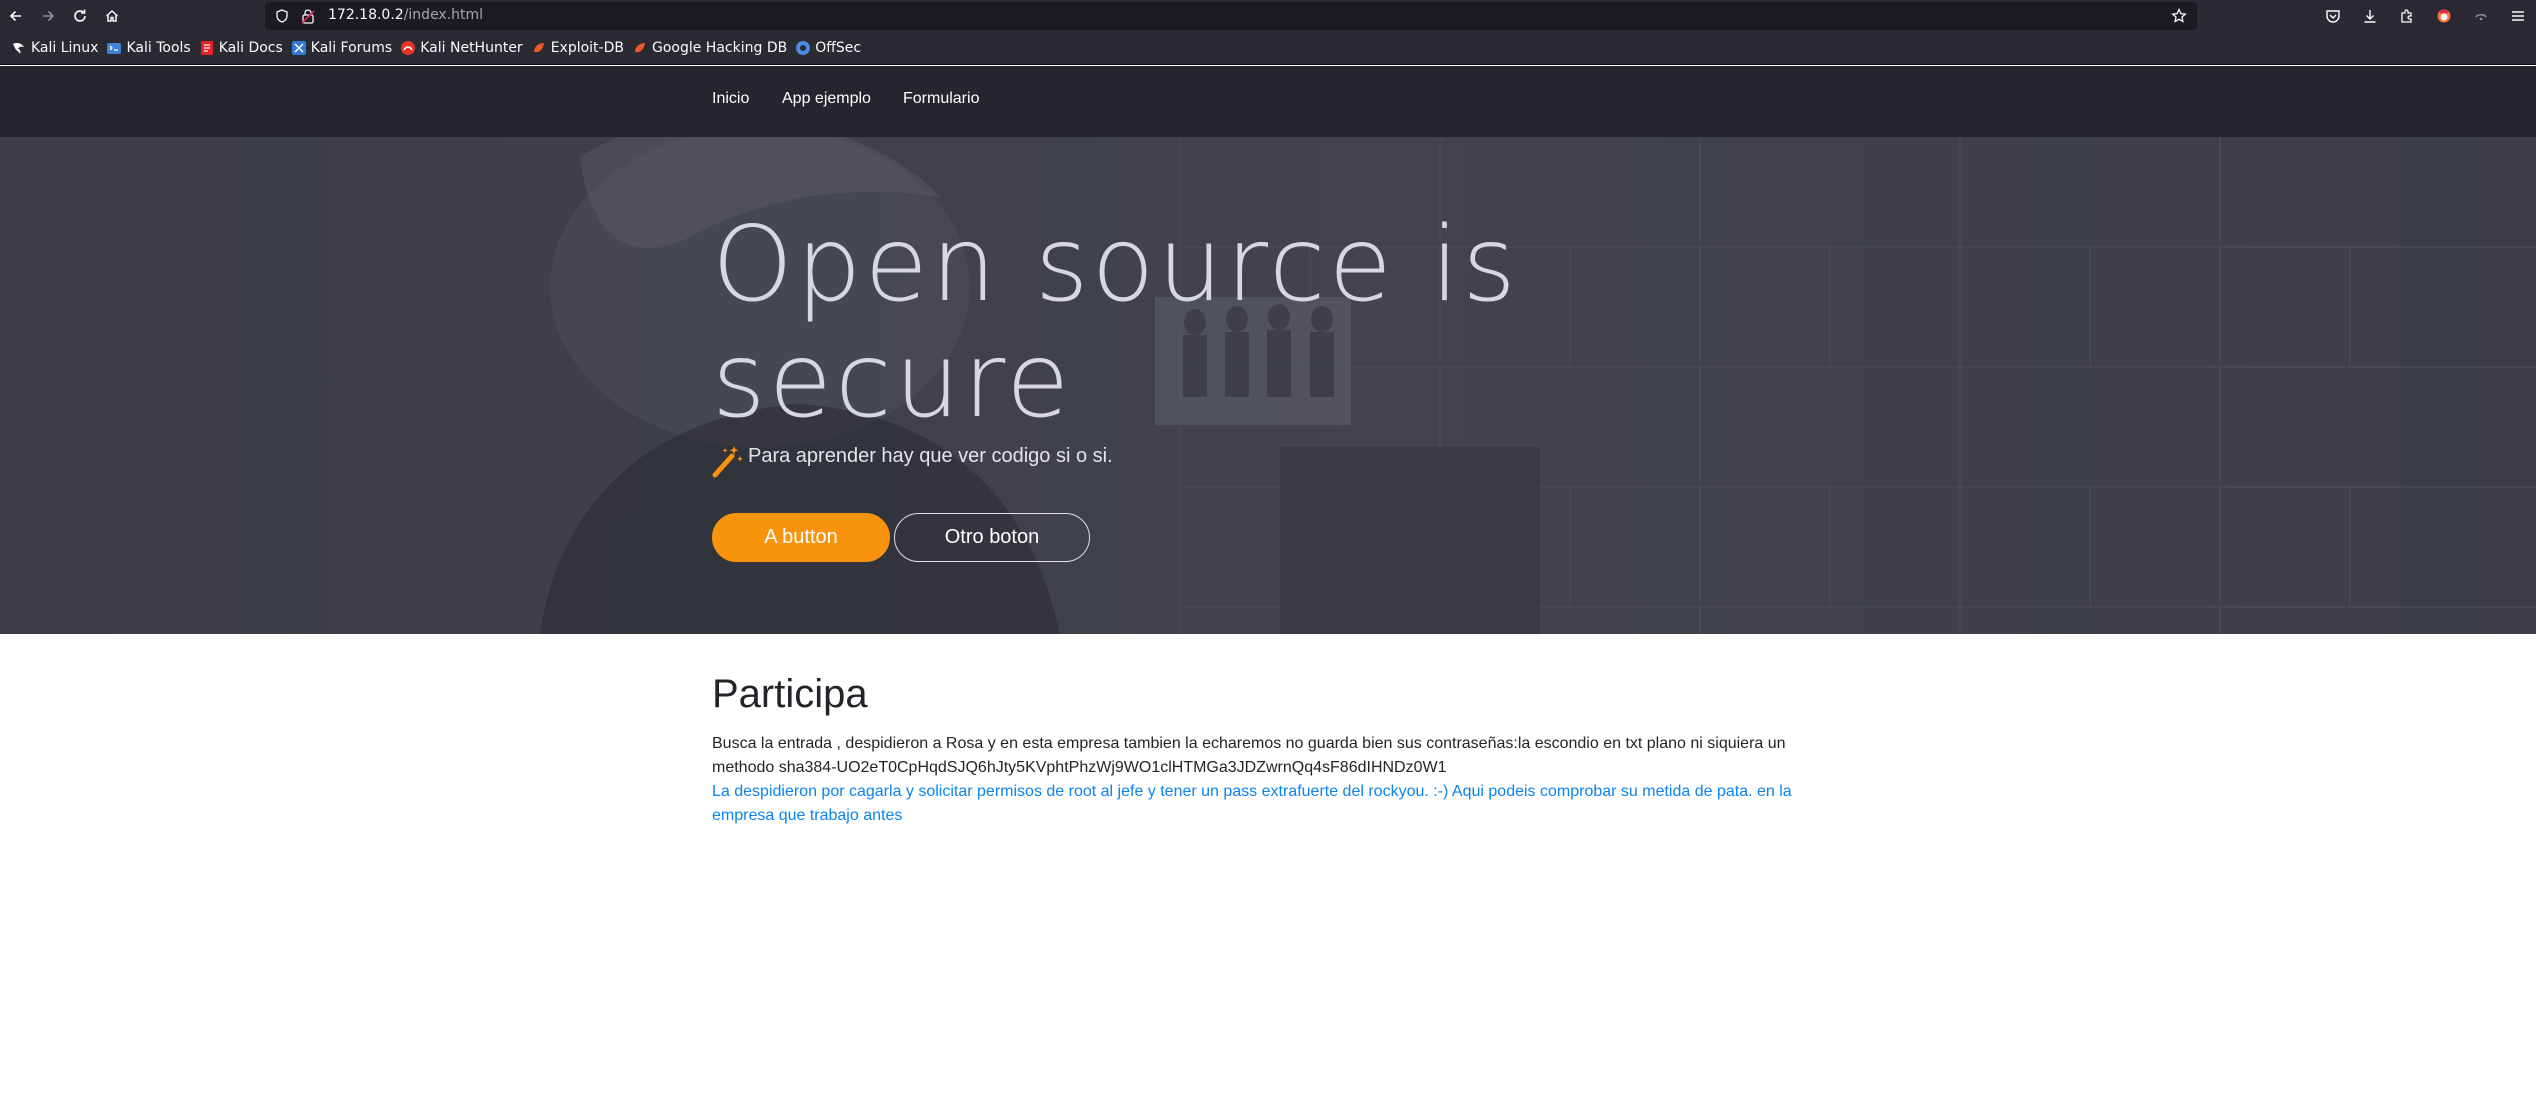 The image size is (2536, 1102). I want to click on puzzle-icon, so click(2406, 16).